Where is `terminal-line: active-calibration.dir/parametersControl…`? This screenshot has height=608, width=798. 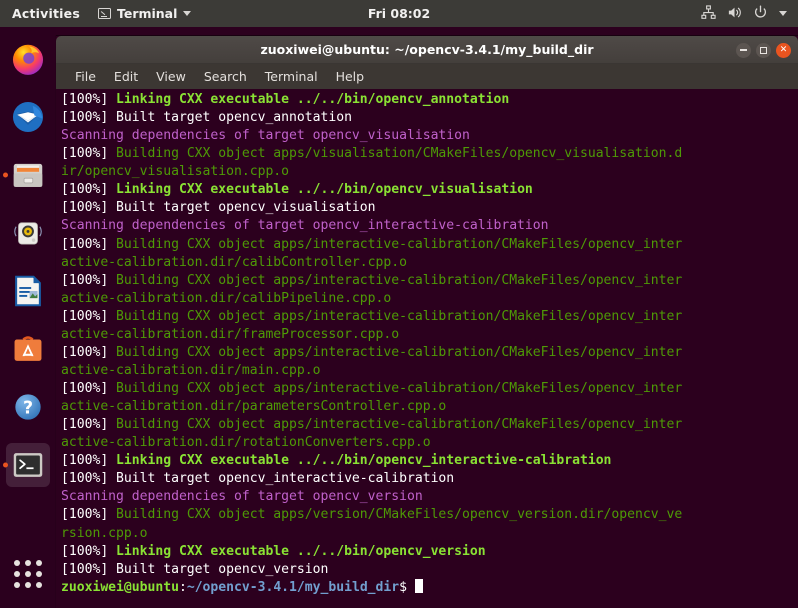 terminal-line: active-calibration.dir/parametersControl… is located at coordinates (429, 407).